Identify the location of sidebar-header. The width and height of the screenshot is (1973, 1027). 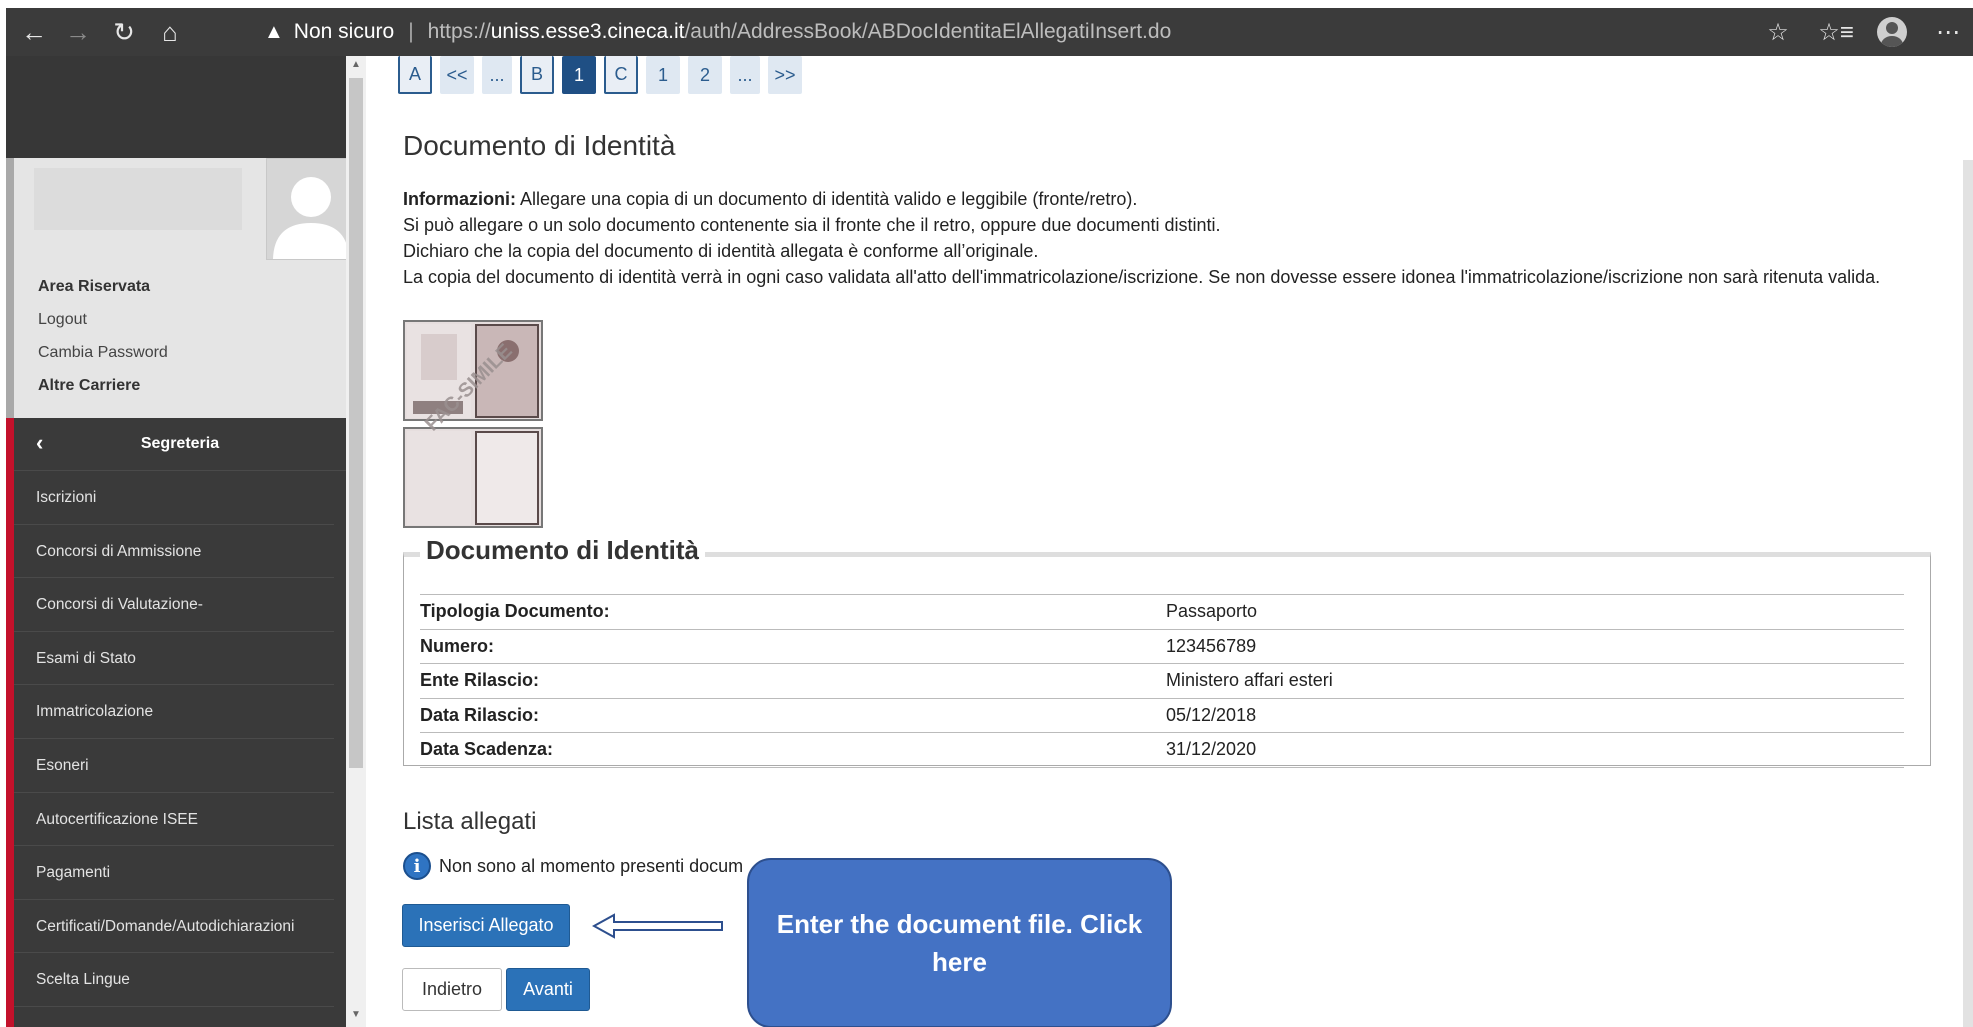
(176, 107).